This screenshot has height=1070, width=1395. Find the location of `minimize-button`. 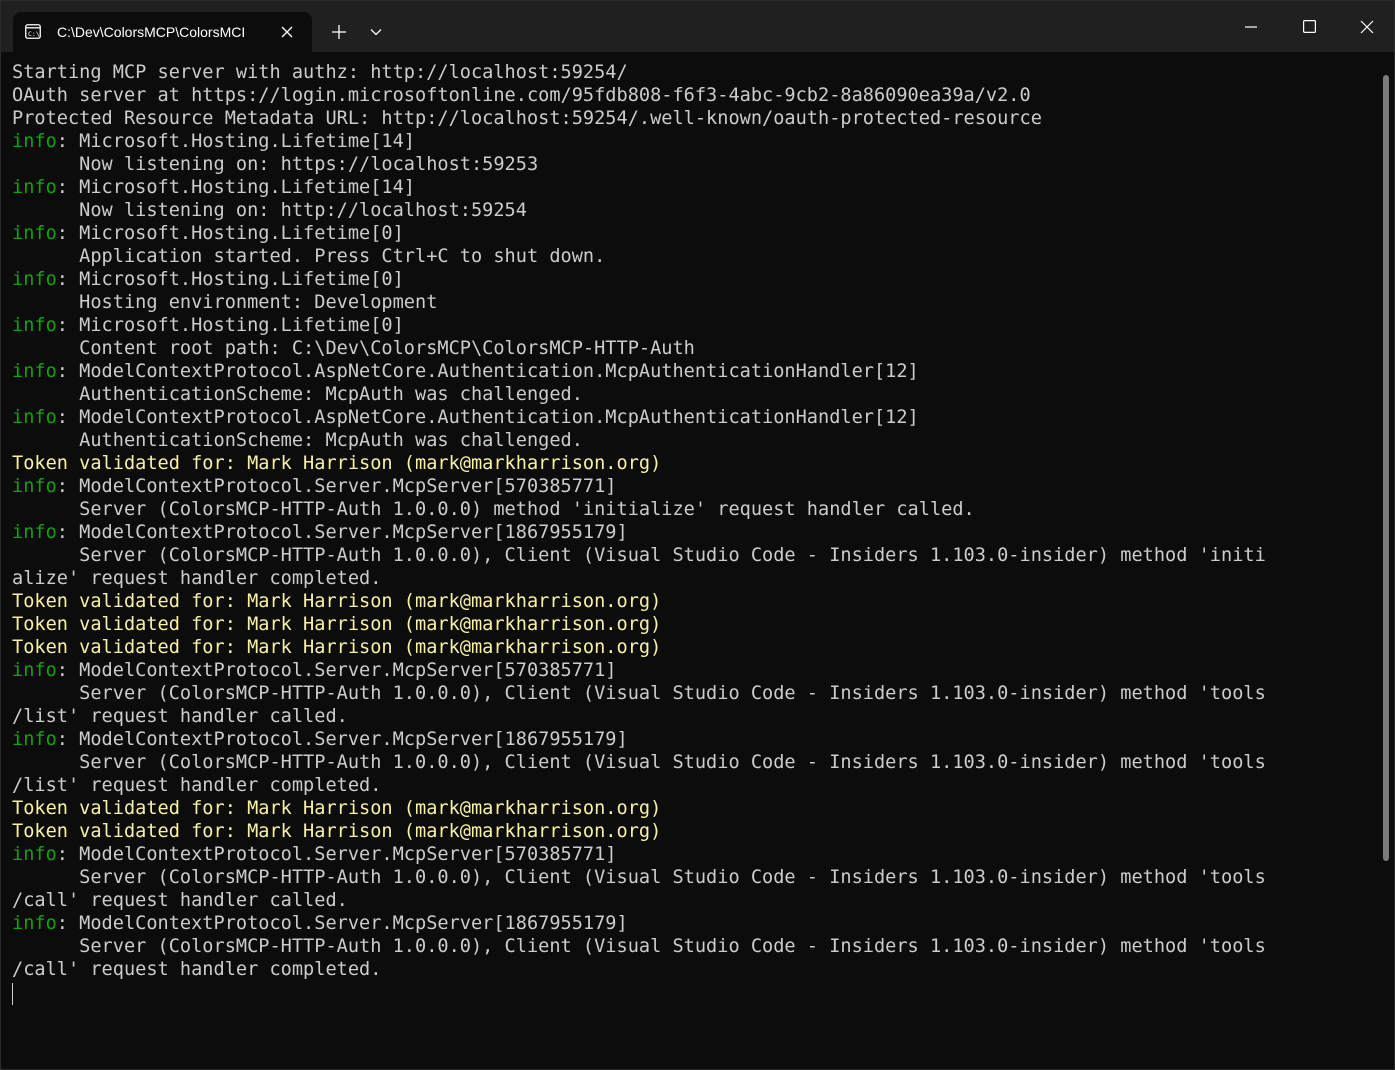

minimize-button is located at coordinates (1251, 26).